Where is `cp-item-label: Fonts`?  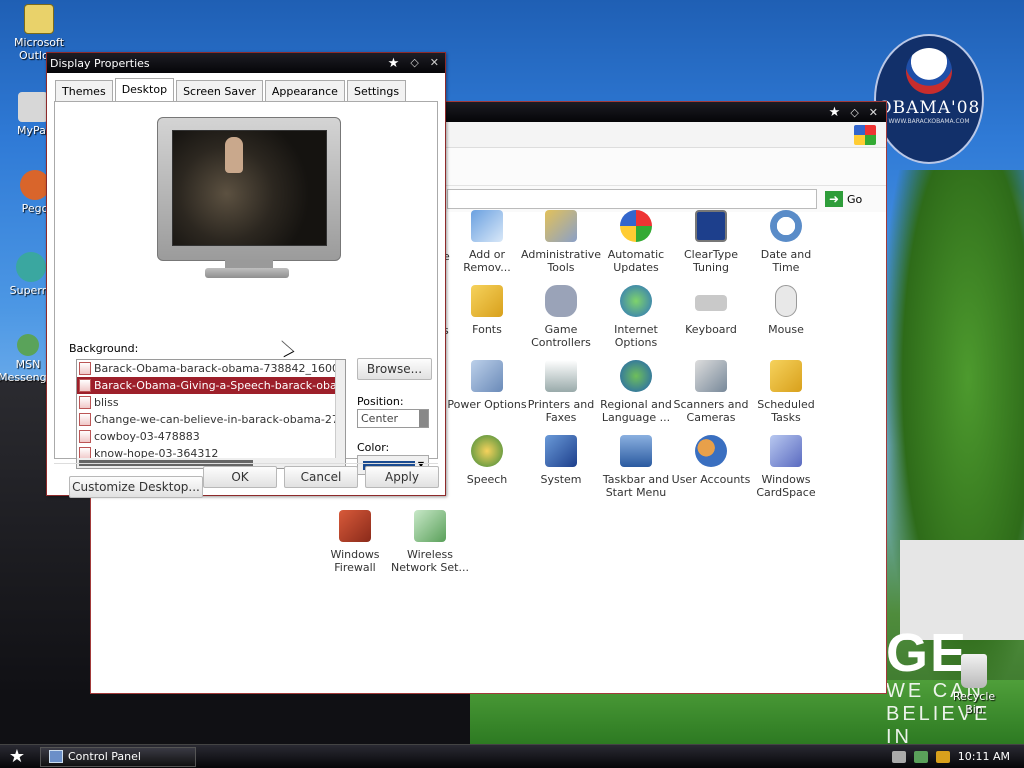 cp-item-label: Fonts is located at coordinates (487, 329).